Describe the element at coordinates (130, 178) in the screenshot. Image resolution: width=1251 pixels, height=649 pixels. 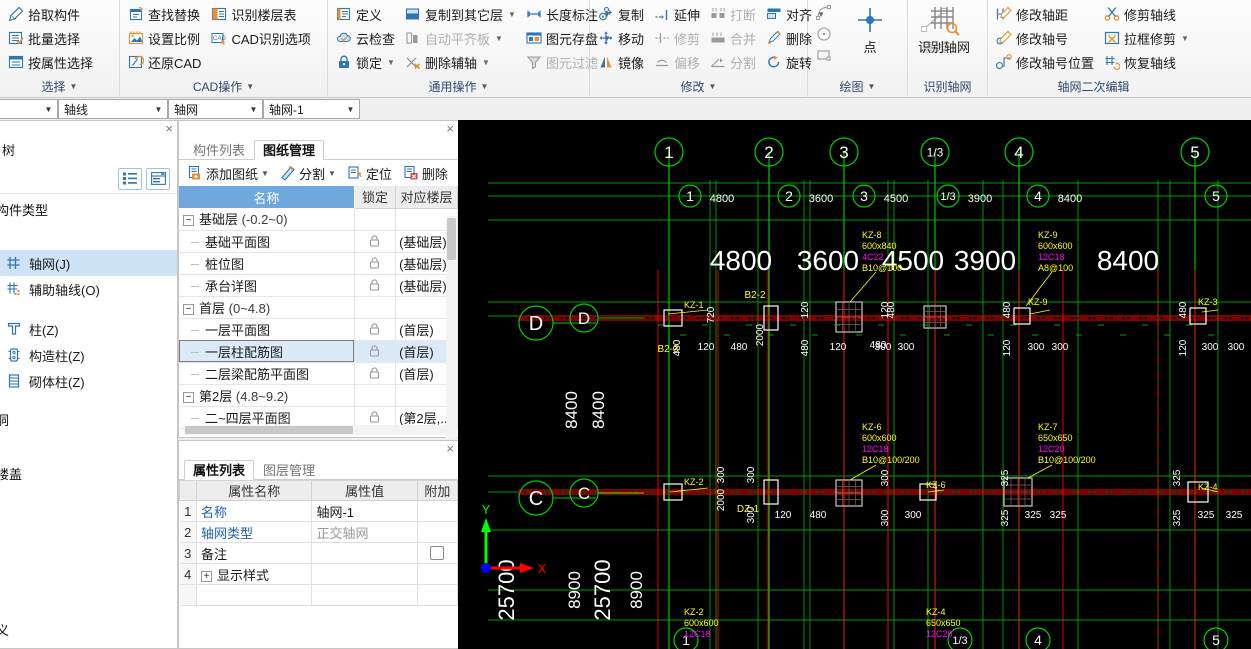
I see `list-view-icon` at that location.